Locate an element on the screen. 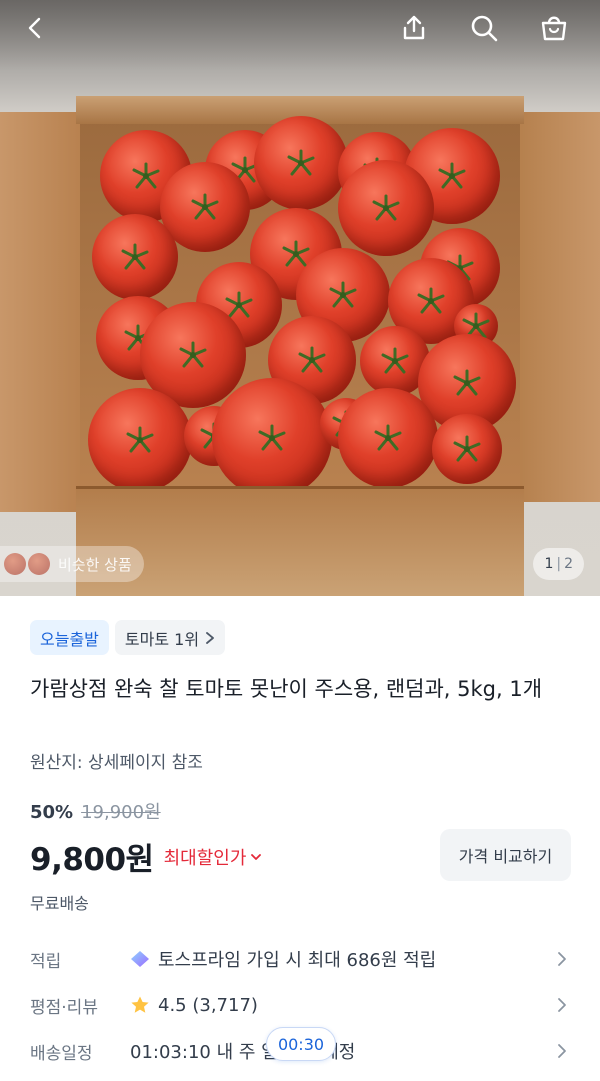 Image resolution: width=600 pixels, height=1081 pixels. category-rank-label: 토마토 1위 is located at coordinates (162, 639).